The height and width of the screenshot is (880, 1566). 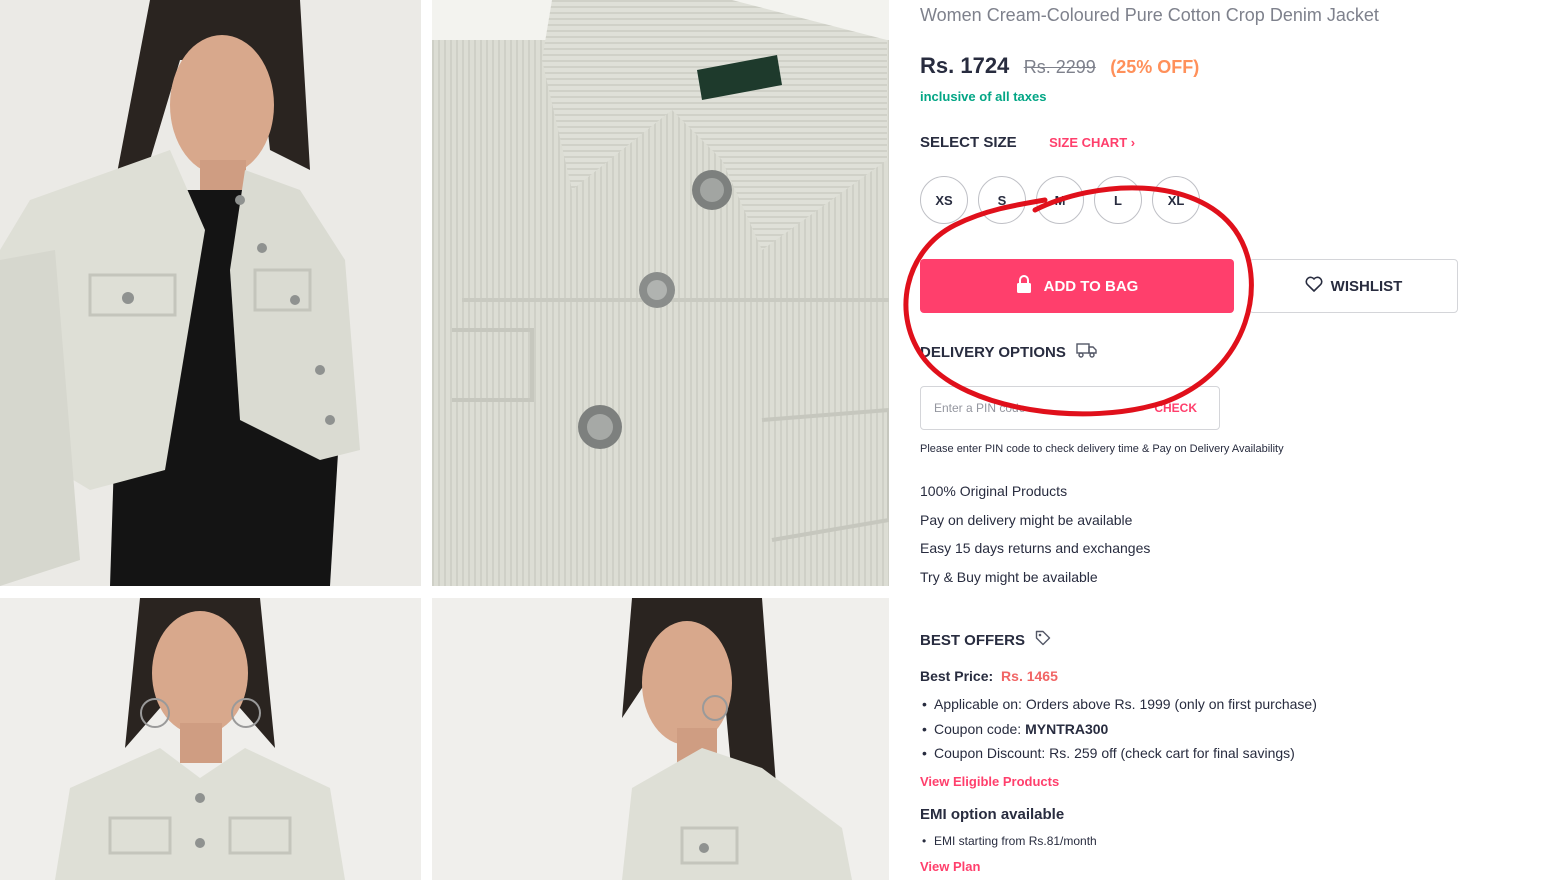 What do you see at coordinates (1087, 352) in the screenshot?
I see `truck-icon` at bounding box center [1087, 352].